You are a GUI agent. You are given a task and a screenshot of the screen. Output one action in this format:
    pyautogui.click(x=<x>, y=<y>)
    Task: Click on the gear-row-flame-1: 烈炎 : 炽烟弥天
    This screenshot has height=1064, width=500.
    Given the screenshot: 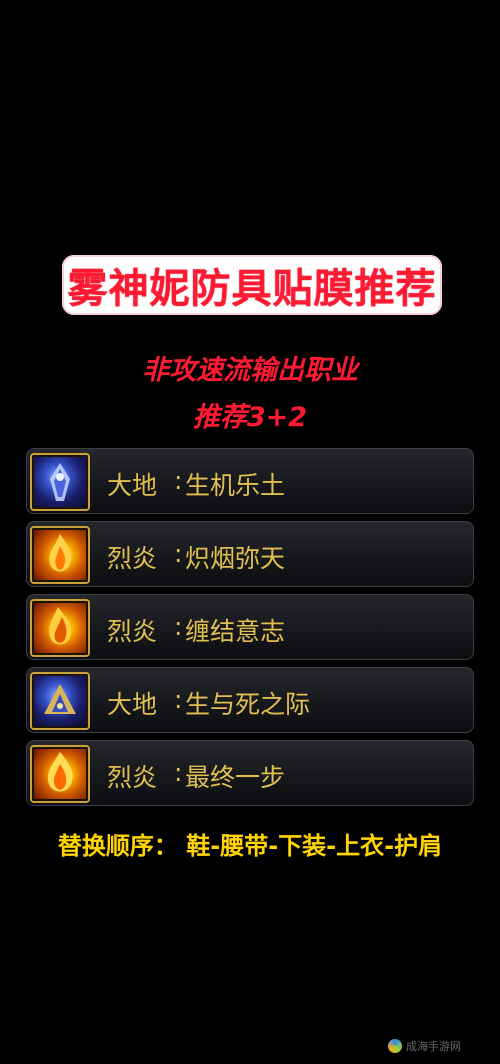 What is the action you would take?
    pyautogui.click(x=250, y=554)
    